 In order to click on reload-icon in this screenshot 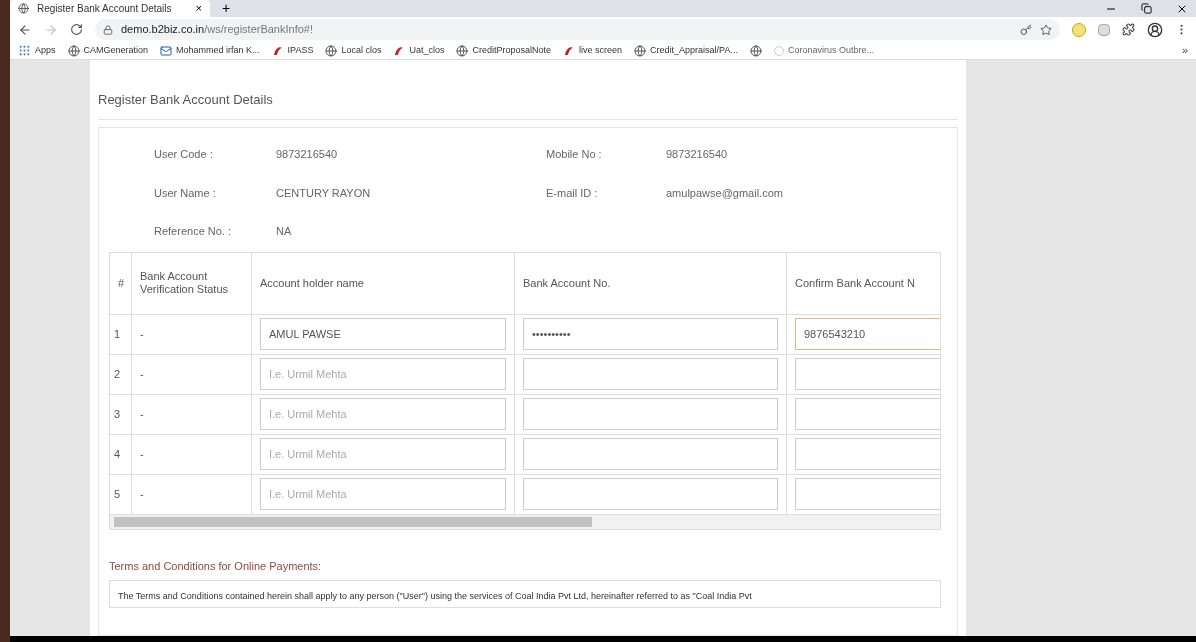, I will do `click(76, 29)`.